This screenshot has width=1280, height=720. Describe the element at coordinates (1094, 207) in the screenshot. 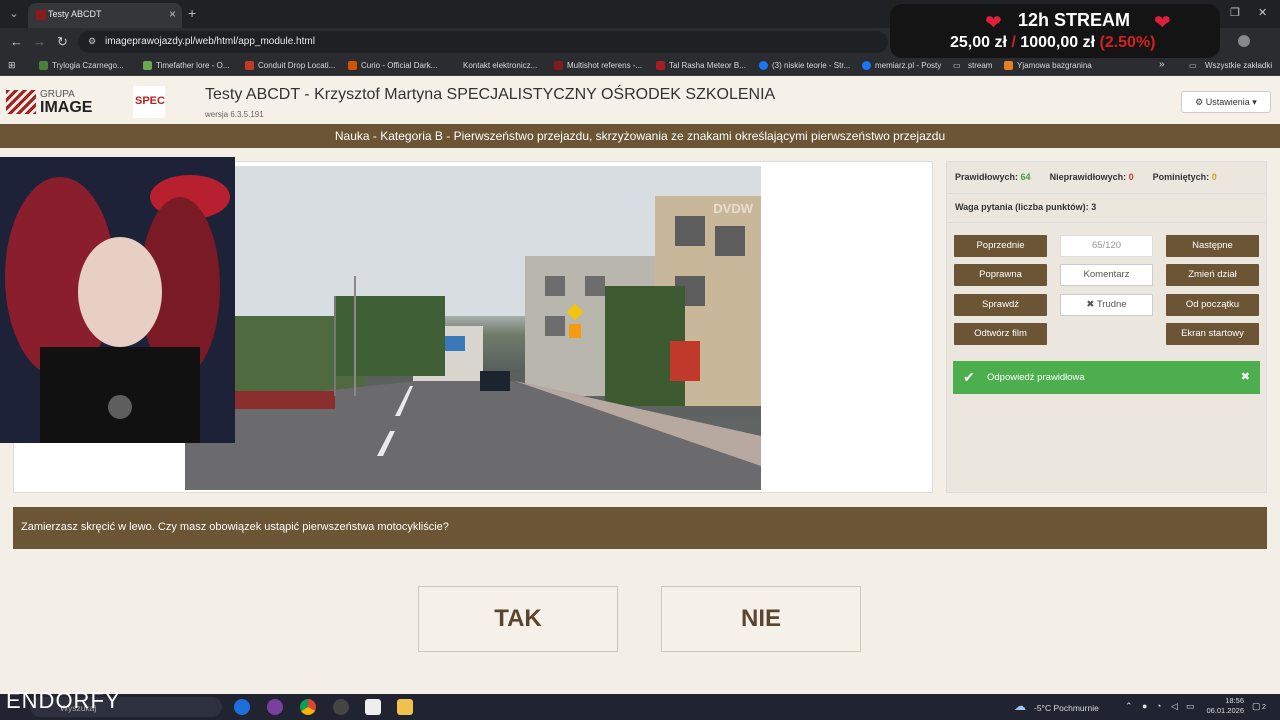

I see `weight-value: 3` at that location.